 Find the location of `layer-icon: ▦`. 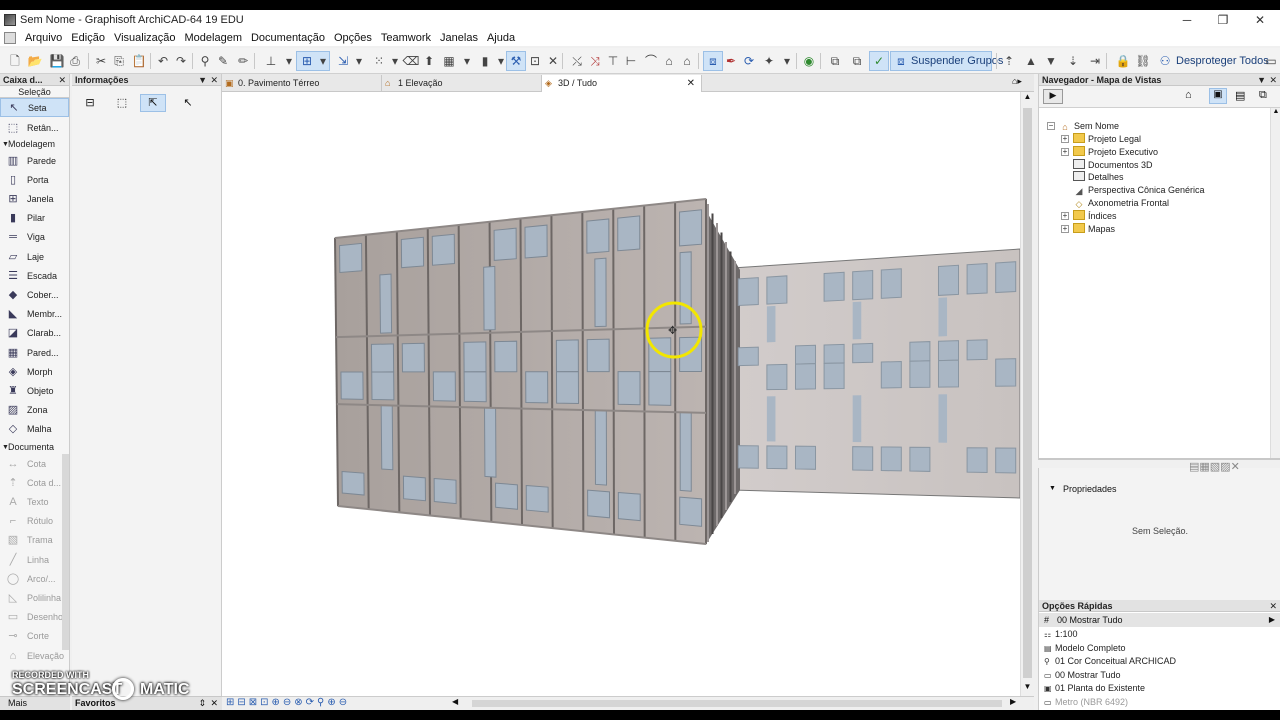

layer-icon: ▦ is located at coordinates (449, 61).